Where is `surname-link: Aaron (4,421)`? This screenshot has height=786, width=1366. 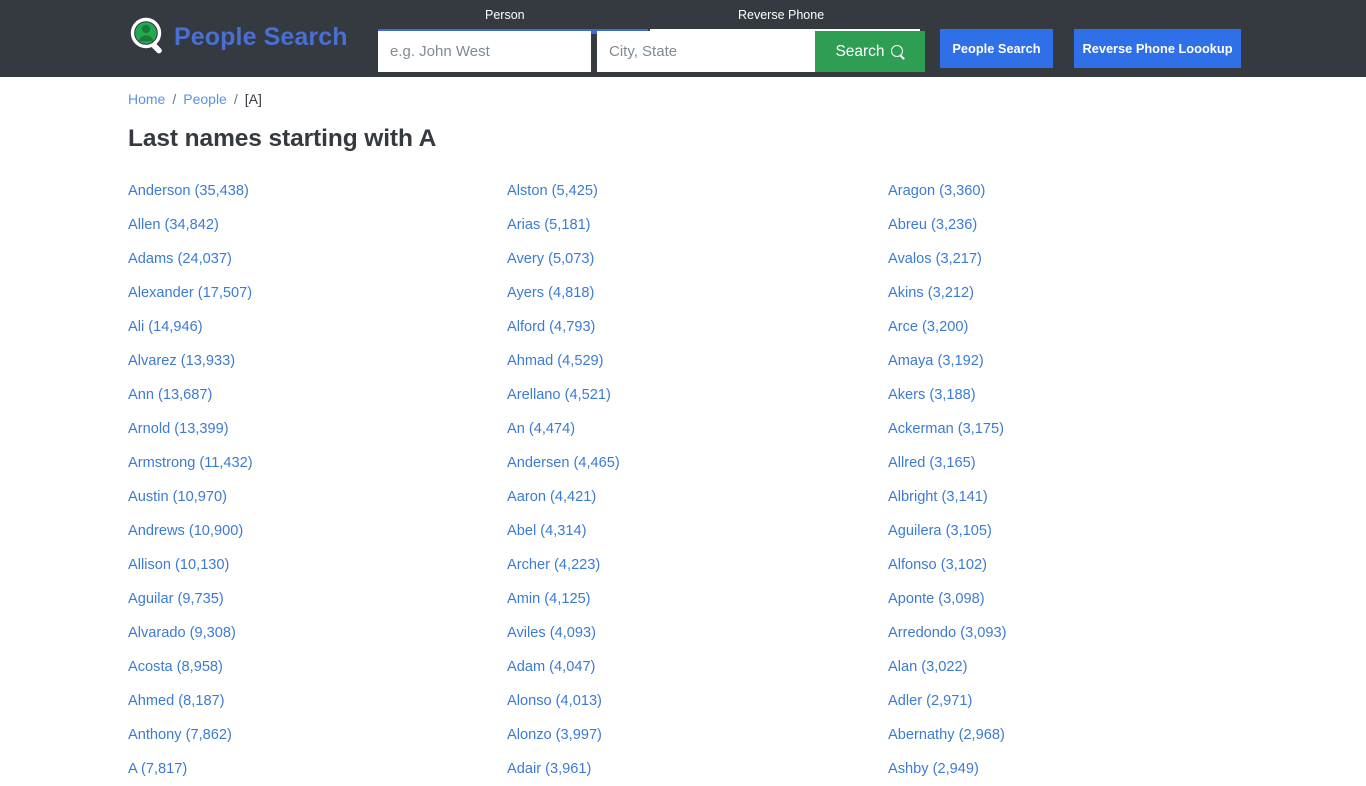 surname-link: Aaron (4,421) is located at coordinates (697, 497).